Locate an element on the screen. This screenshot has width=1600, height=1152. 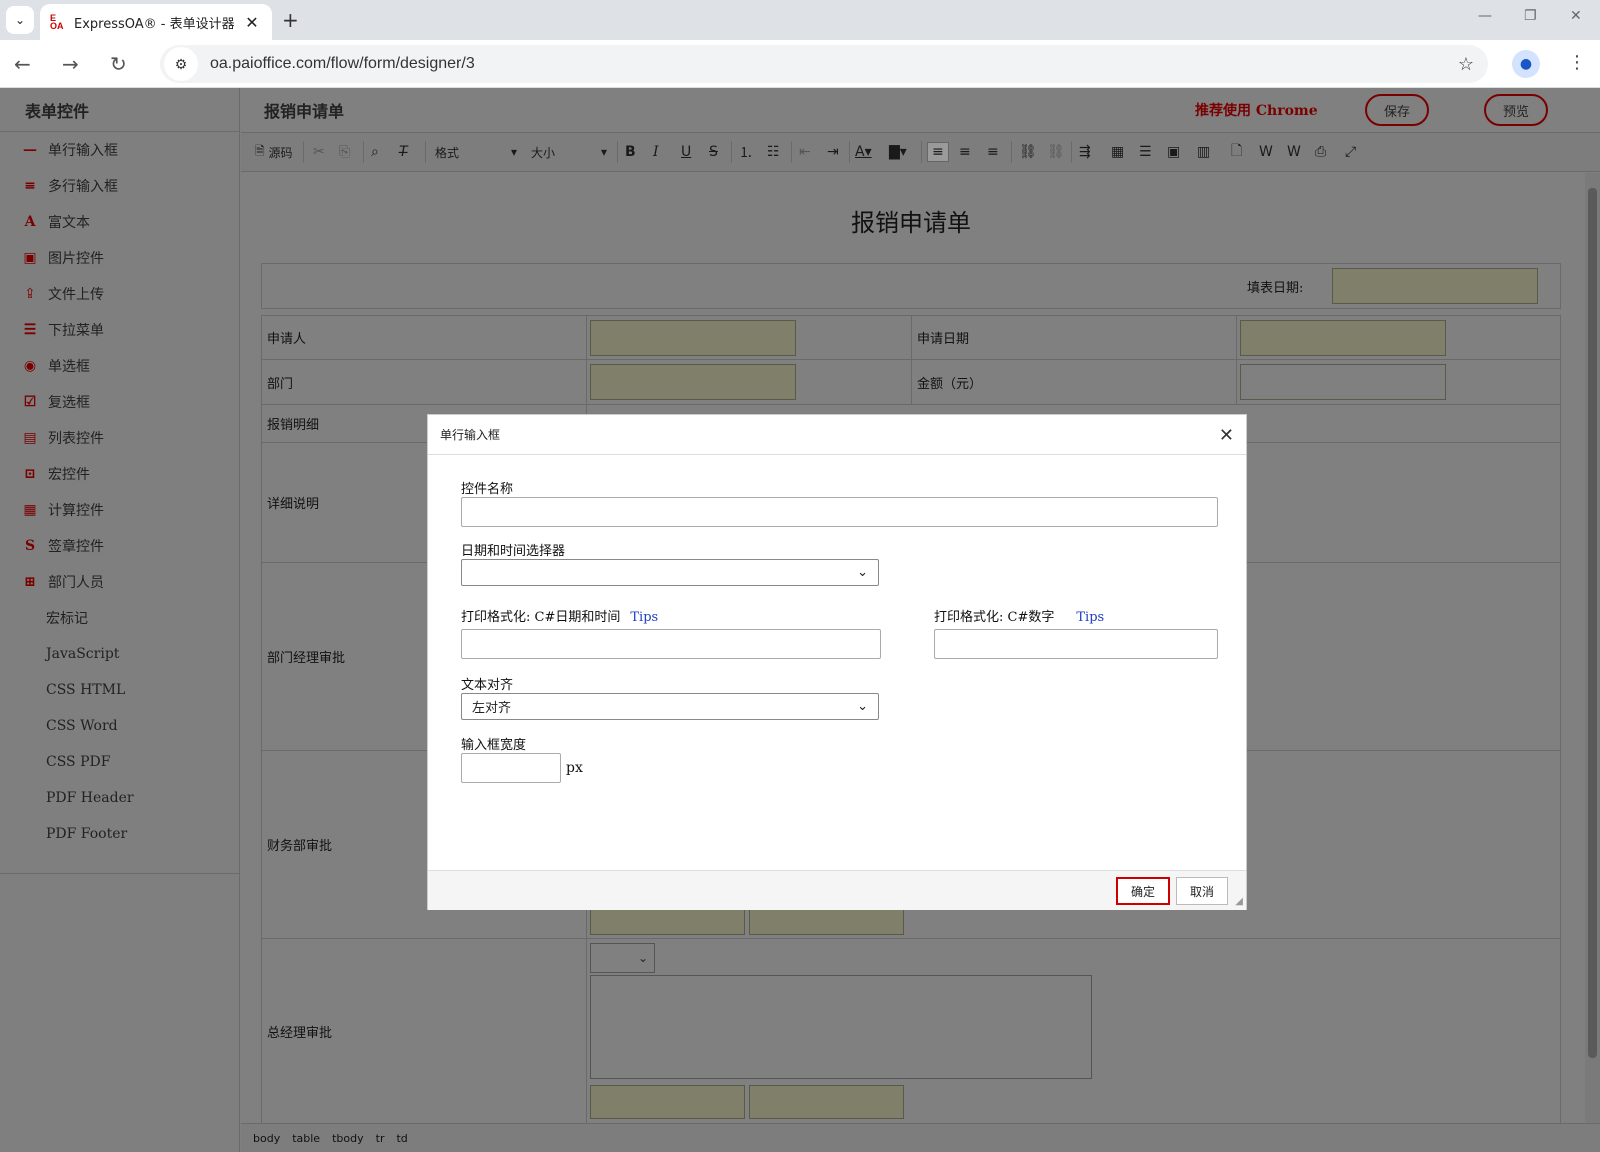
preview-button: 预览 is located at coordinates (1516, 110).